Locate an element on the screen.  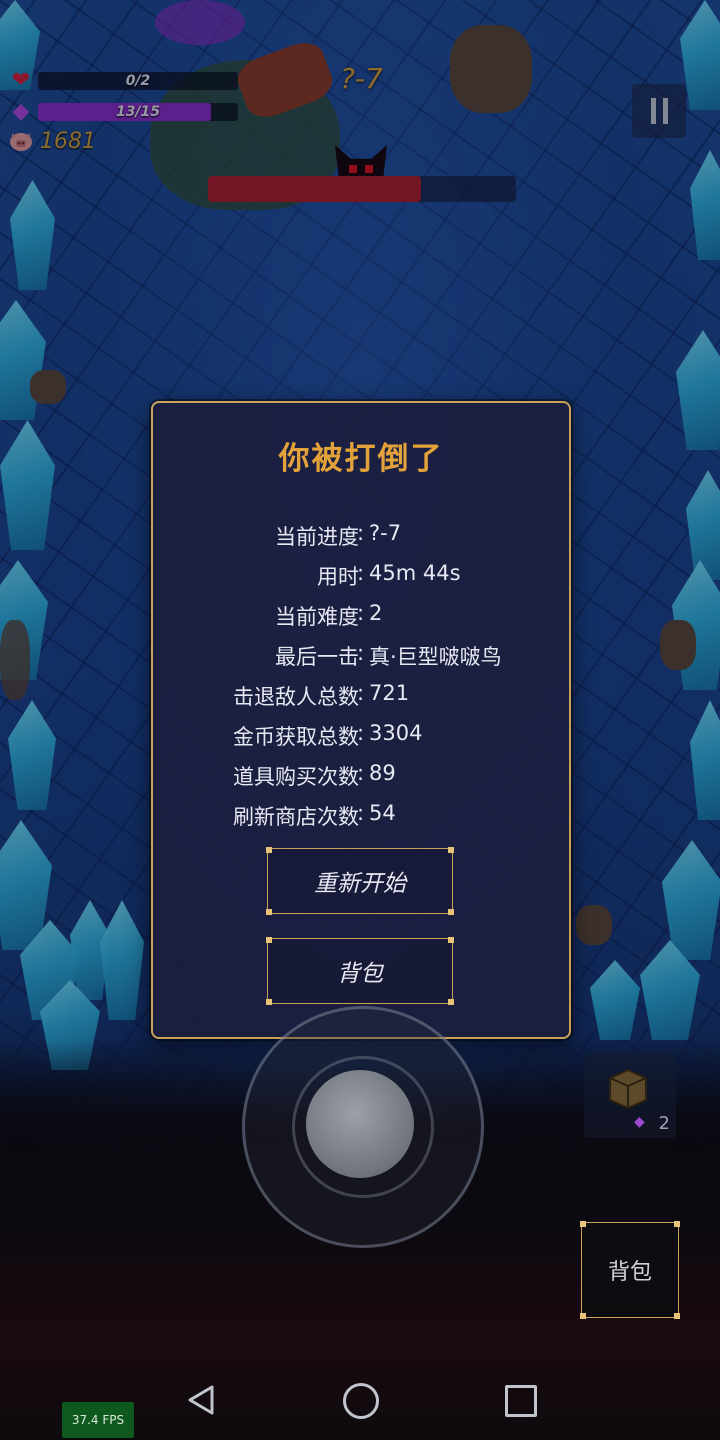
stat-row: 当前难度:2 is located at coordinates (361, 621).